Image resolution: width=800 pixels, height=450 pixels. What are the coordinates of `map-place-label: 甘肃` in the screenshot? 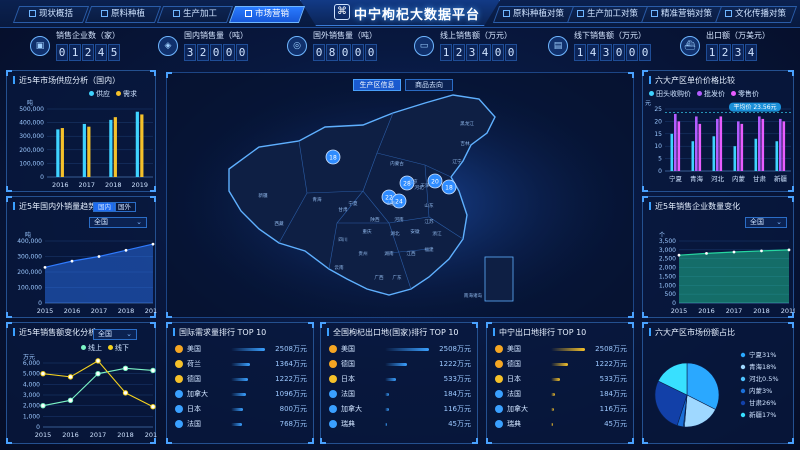 It's located at (343, 209).